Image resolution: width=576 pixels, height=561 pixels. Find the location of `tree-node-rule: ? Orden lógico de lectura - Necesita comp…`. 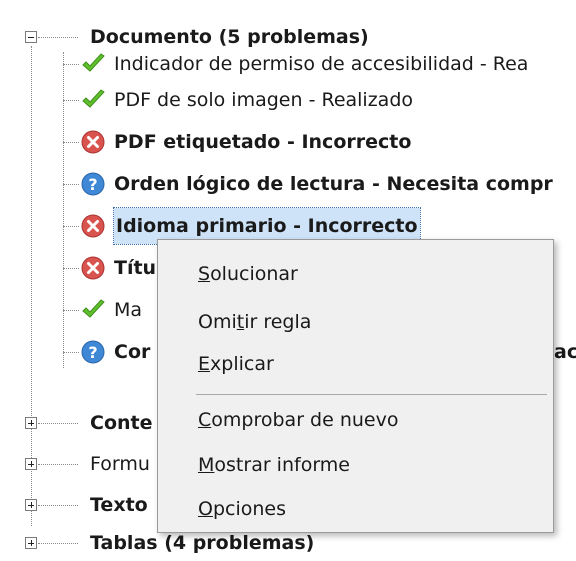

tree-node-rule: ? Orden lógico de lectura - Necesita comp… is located at coordinates (316, 184).